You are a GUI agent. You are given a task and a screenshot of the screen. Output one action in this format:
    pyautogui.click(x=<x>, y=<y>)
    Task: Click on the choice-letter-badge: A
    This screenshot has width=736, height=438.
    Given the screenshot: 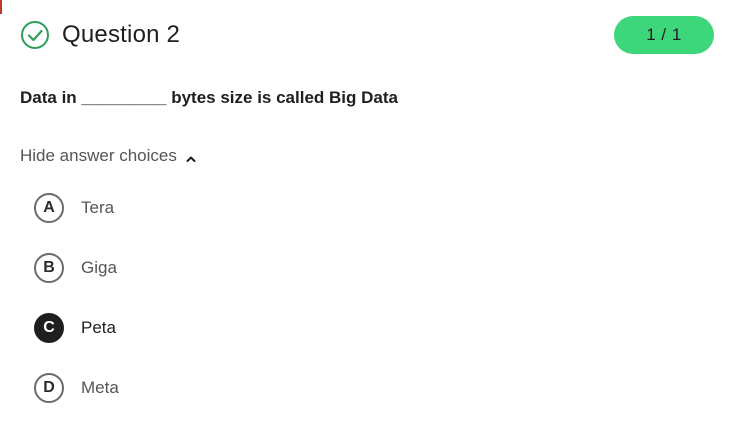 What is the action you would take?
    pyautogui.click(x=49, y=208)
    